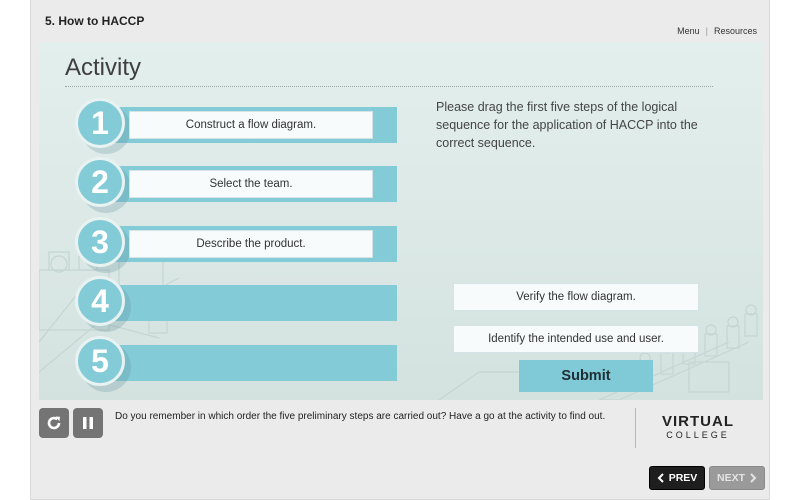 The image size is (800, 500). I want to click on step-number-5: 5, so click(100, 361).